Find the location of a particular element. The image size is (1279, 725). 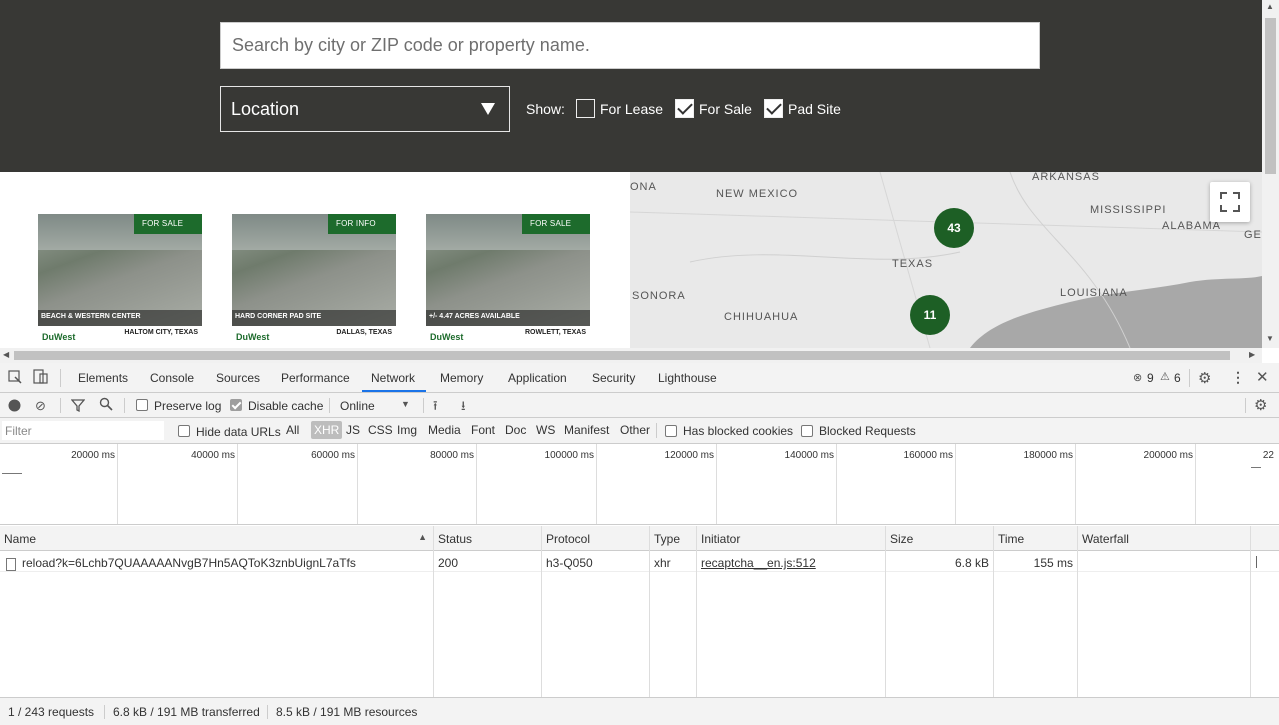

column-header-type: Type is located at coordinates (673, 538).